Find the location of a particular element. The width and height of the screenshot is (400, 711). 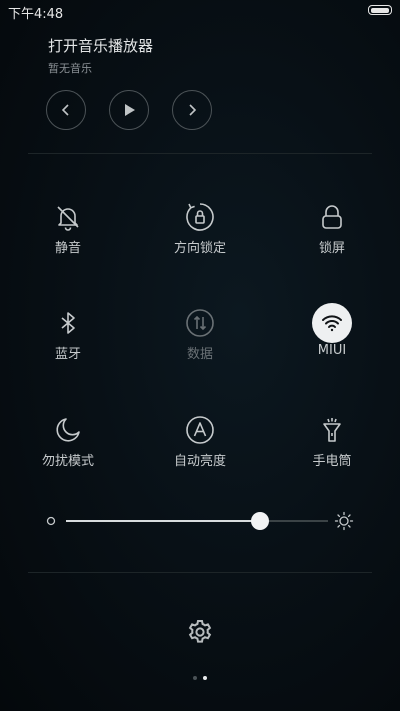

toggle-mobile-data: 数据 is located at coordinates (200, 343).